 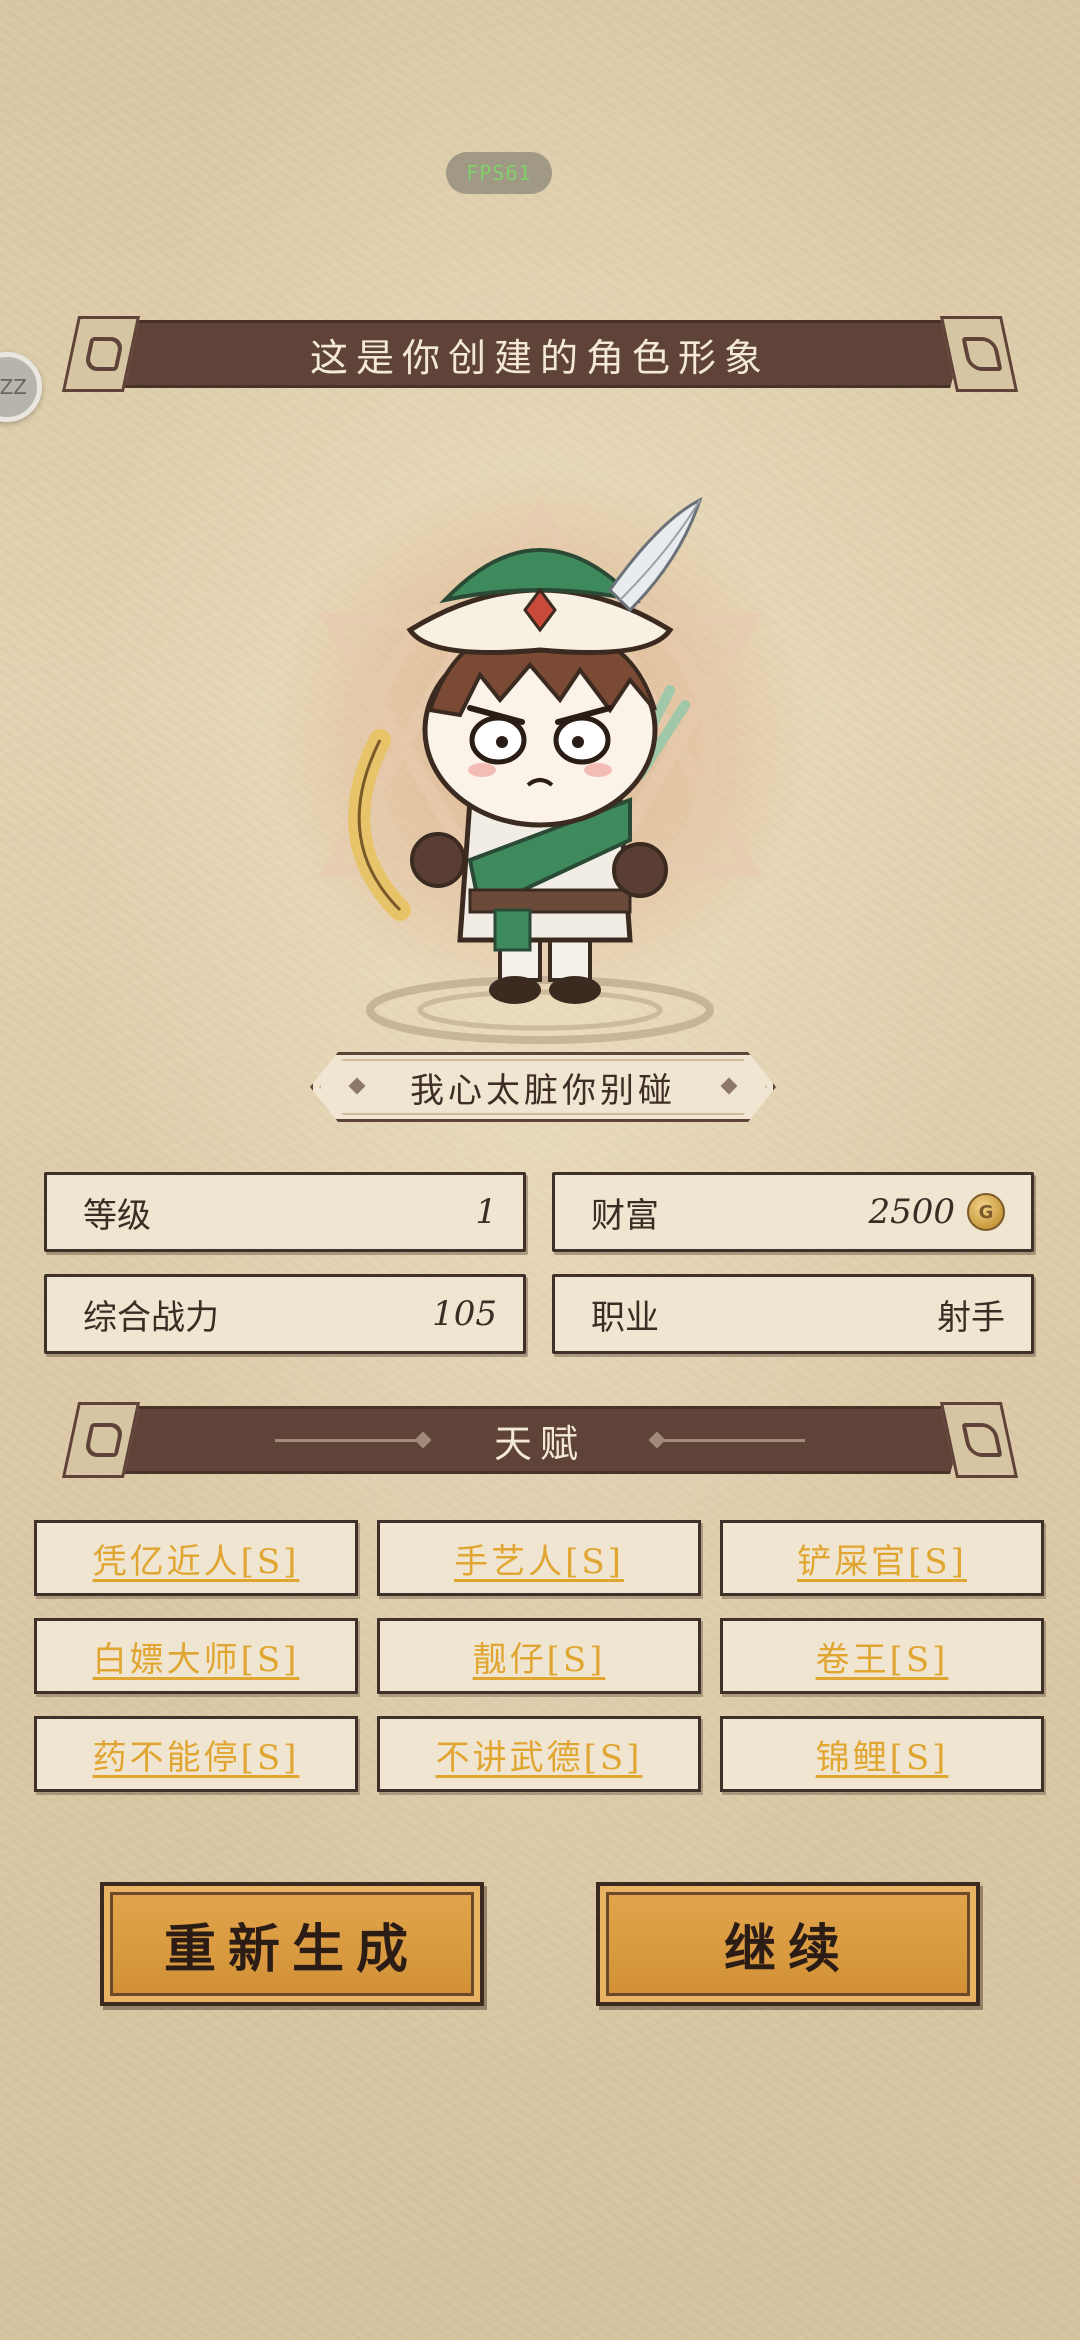 I want to click on talent-item: 白嫖大师[S], so click(x=196, y=1656).